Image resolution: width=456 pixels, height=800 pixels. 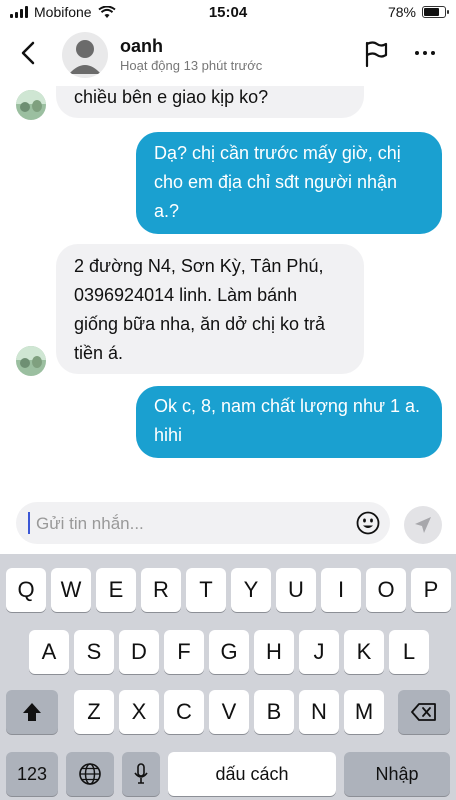 What do you see at coordinates (116, 590) in the screenshot?
I see `key-e: E` at bounding box center [116, 590].